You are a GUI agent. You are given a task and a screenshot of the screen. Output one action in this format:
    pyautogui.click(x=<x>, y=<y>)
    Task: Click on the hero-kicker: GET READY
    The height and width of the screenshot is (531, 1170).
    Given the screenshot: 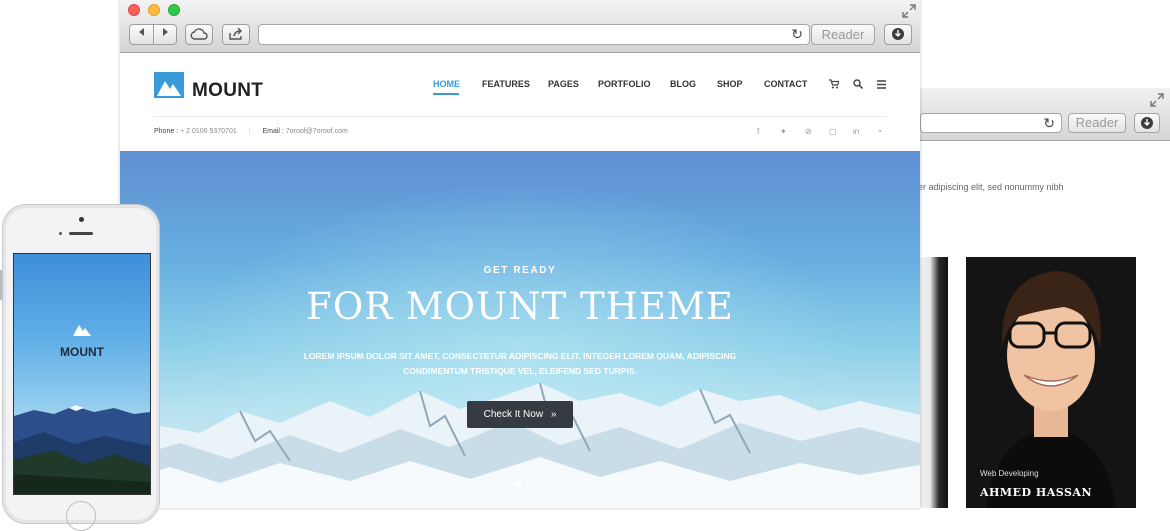 What is the action you would take?
    pyautogui.click(x=520, y=270)
    